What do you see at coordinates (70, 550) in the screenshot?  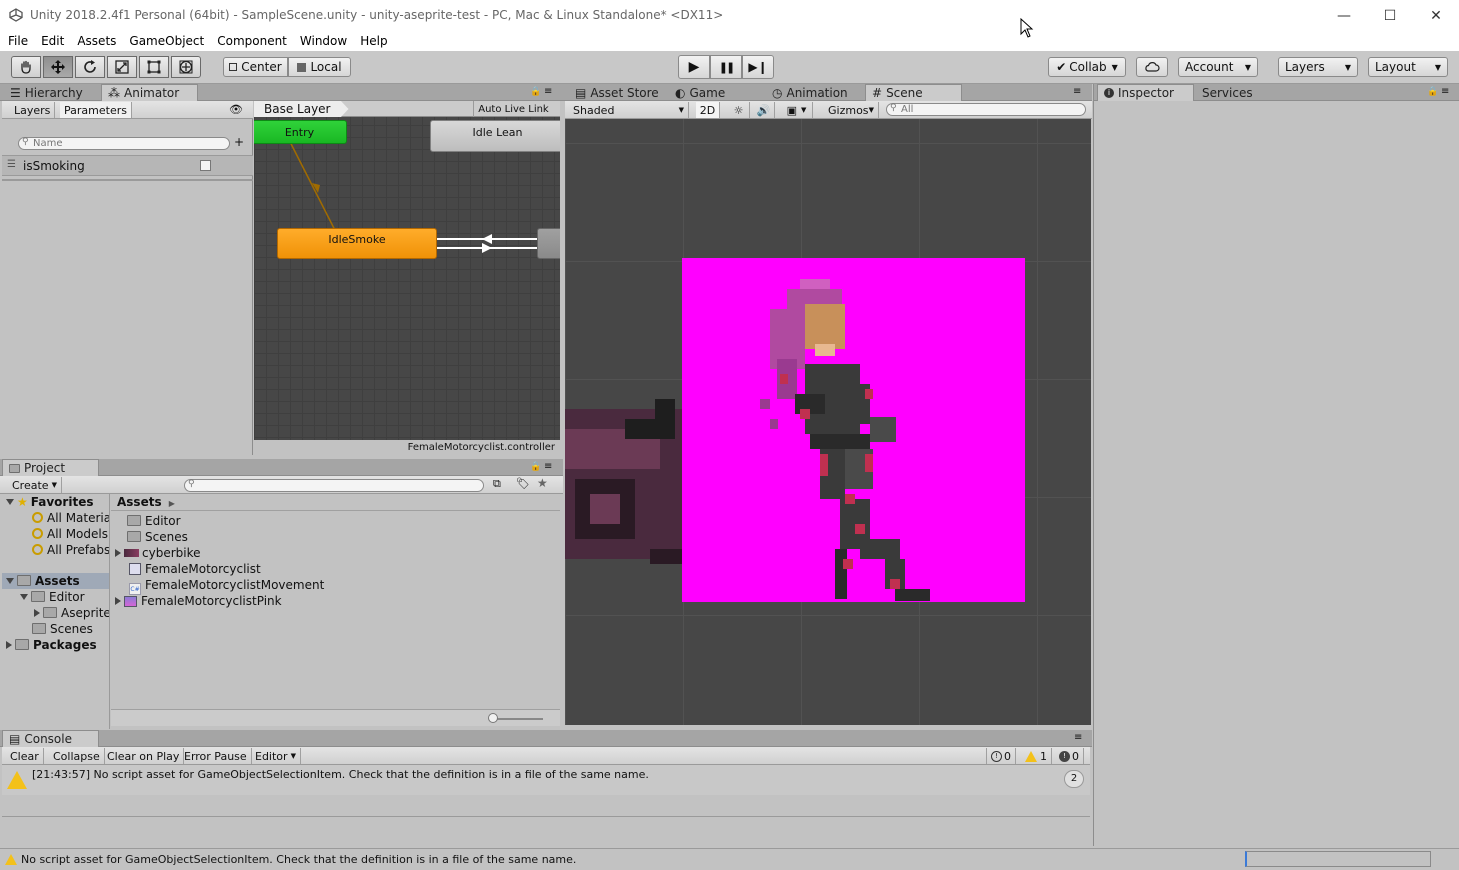 I see `tree-favorite-prefabs: All Prefabs` at bounding box center [70, 550].